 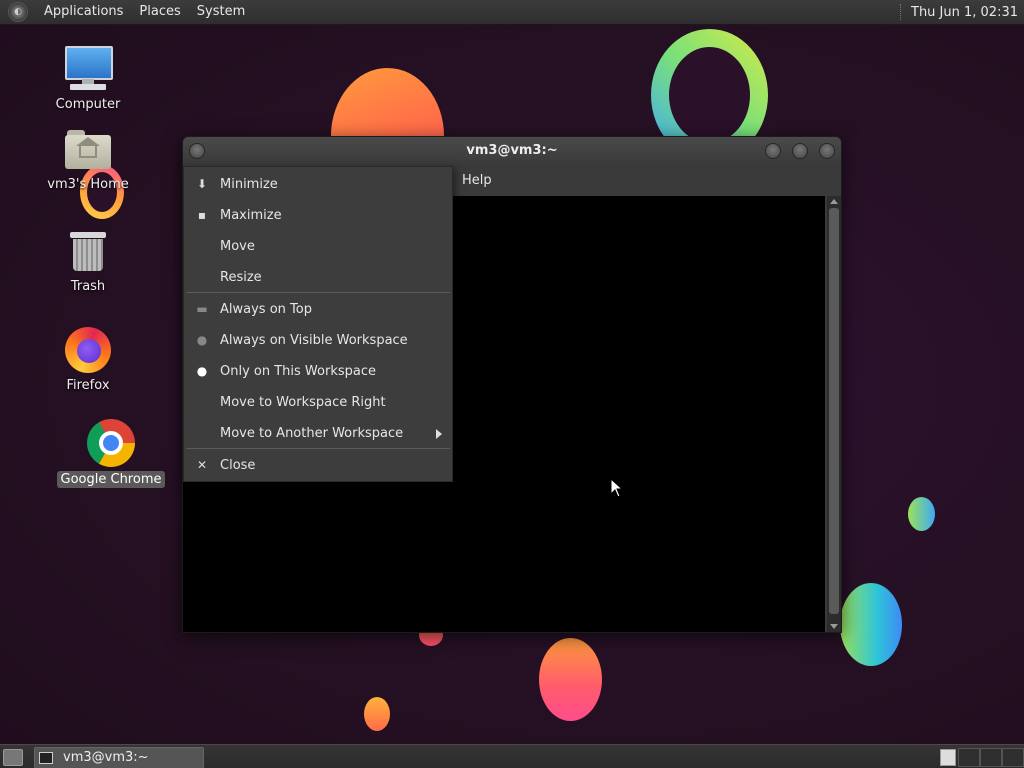 I want to click on mouse-pointer-icon, so click(x=617, y=488).